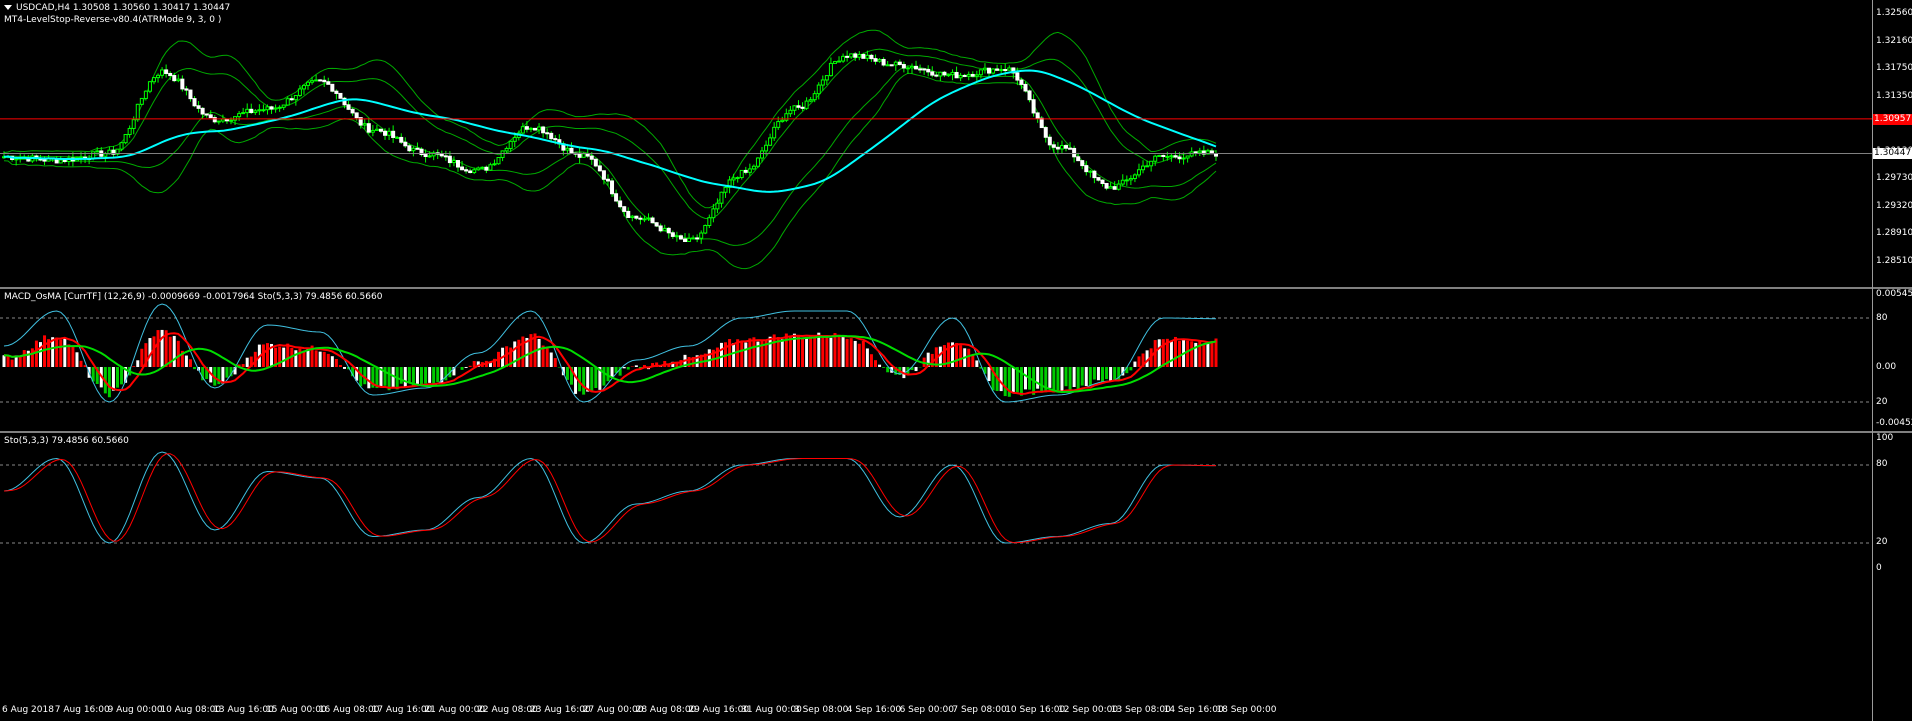  What do you see at coordinates (1894, 13) in the screenshot?
I see `price-axis-label: 1.32560` at bounding box center [1894, 13].